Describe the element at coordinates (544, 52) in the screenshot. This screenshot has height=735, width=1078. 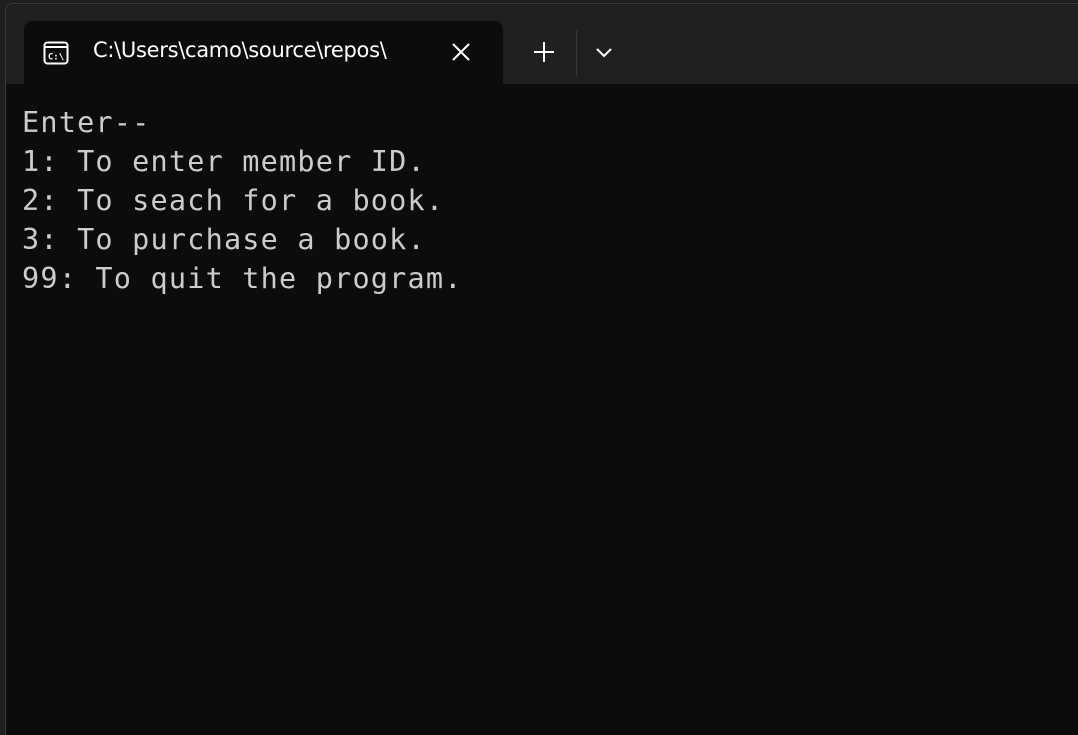
I see `plus-icon` at that location.